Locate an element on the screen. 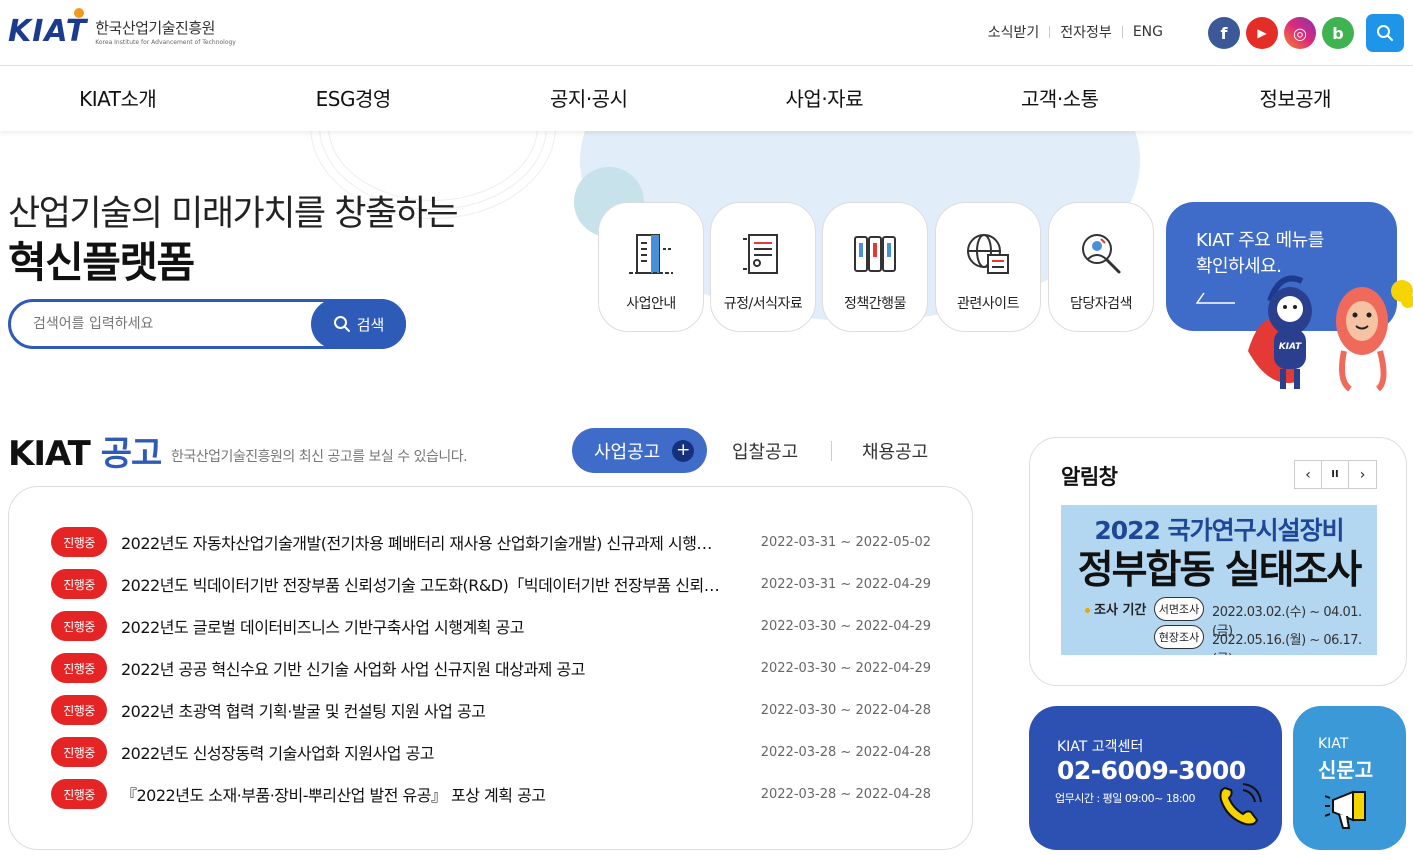 Image resolution: width=1413 pixels, height=855 pixels. quick-menu-label: 사업안내 is located at coordinates (651, 304).